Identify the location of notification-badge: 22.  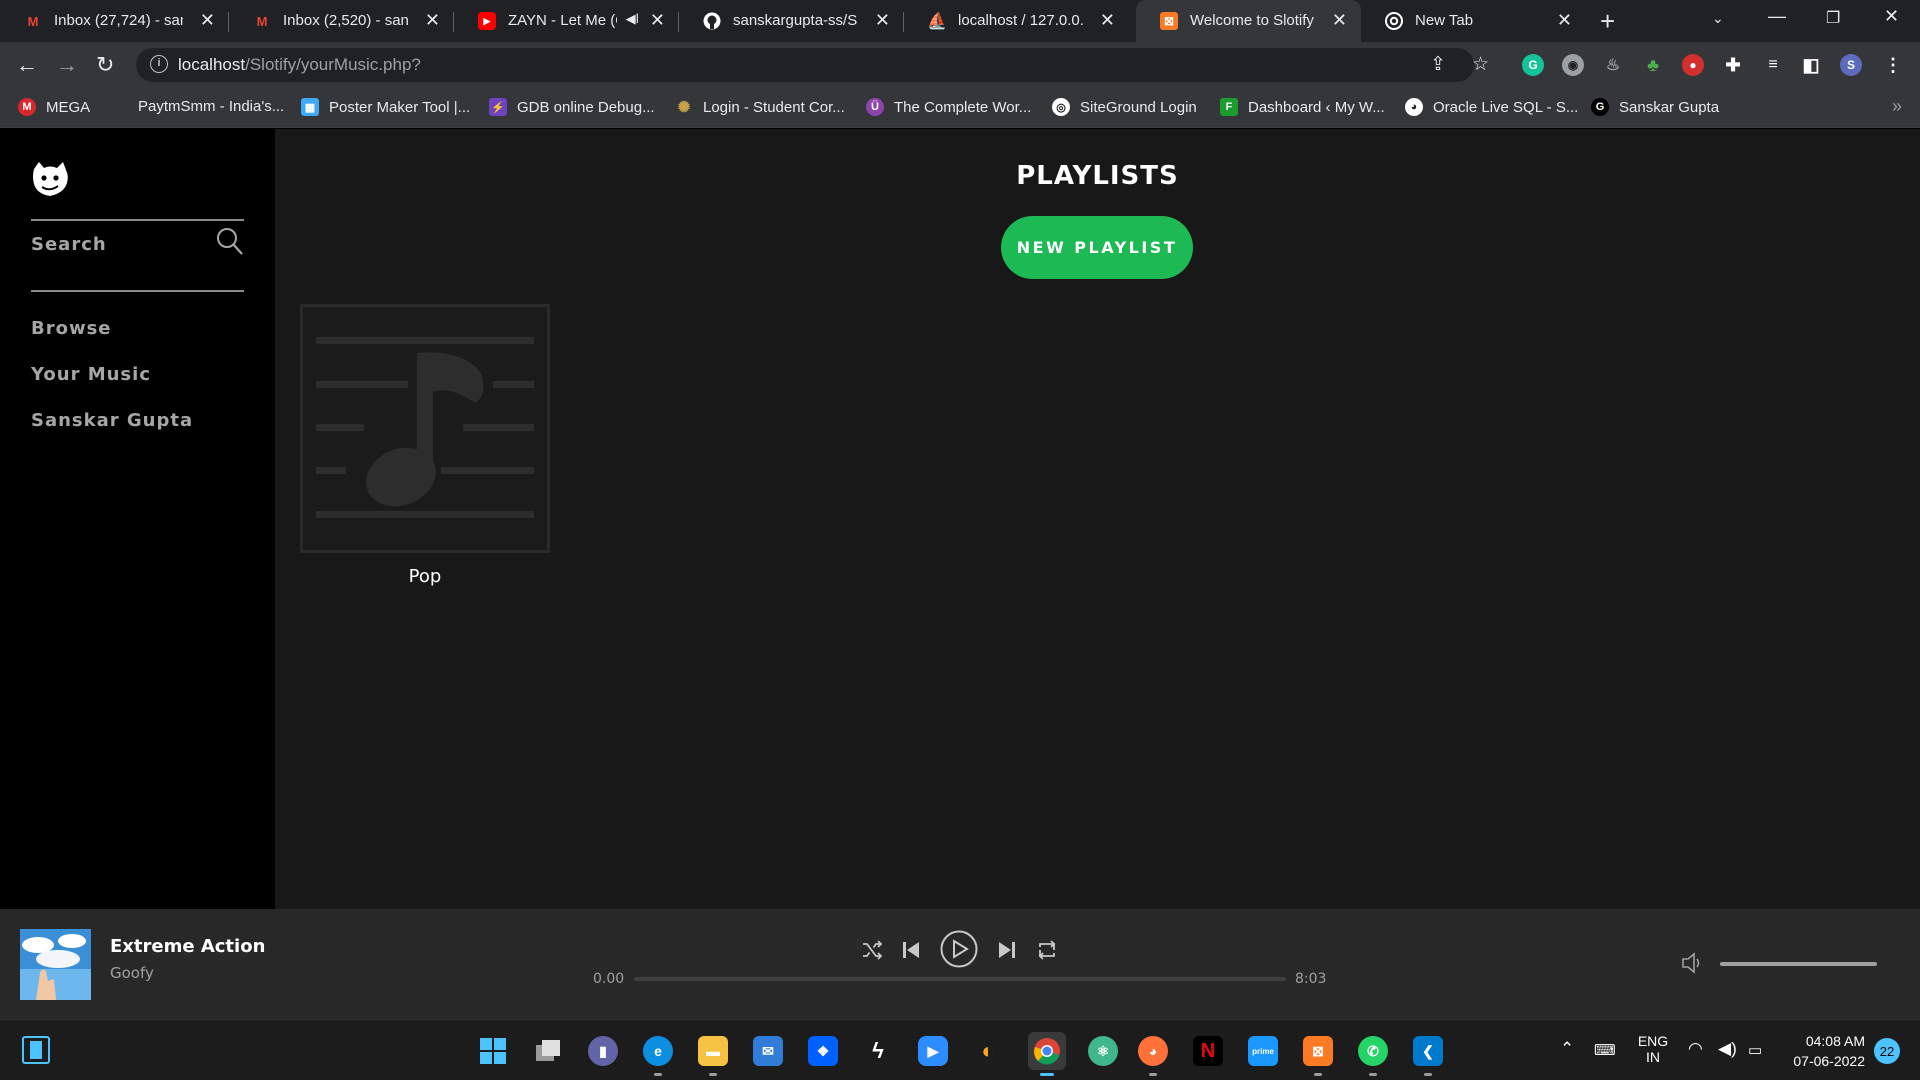
(1887, 1051).